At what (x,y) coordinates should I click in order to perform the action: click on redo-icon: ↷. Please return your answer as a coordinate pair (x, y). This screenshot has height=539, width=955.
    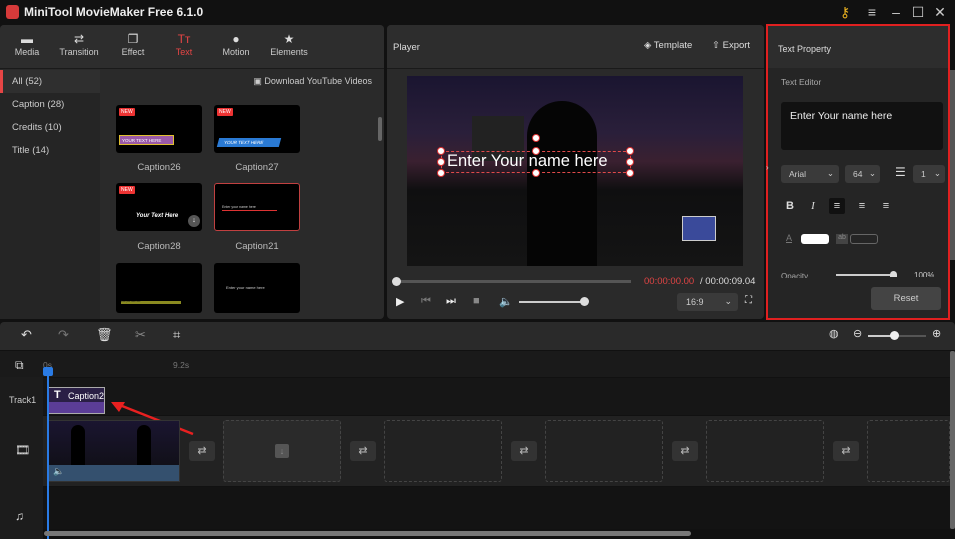
    Looking at the image, I should click on (63, 335).